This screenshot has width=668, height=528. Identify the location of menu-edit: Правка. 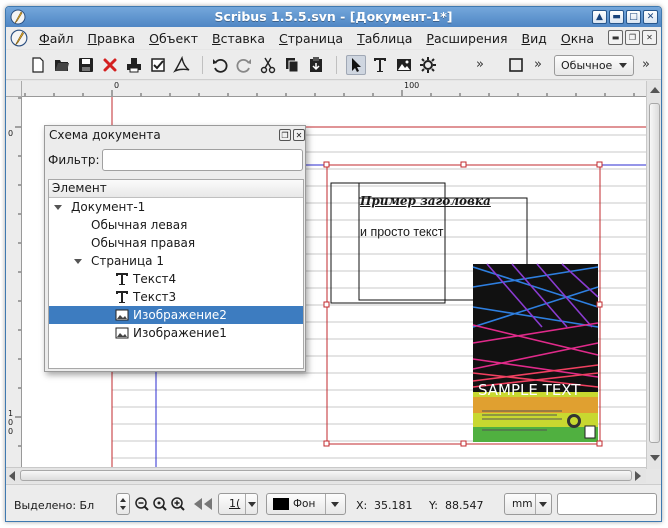
(112, 38).